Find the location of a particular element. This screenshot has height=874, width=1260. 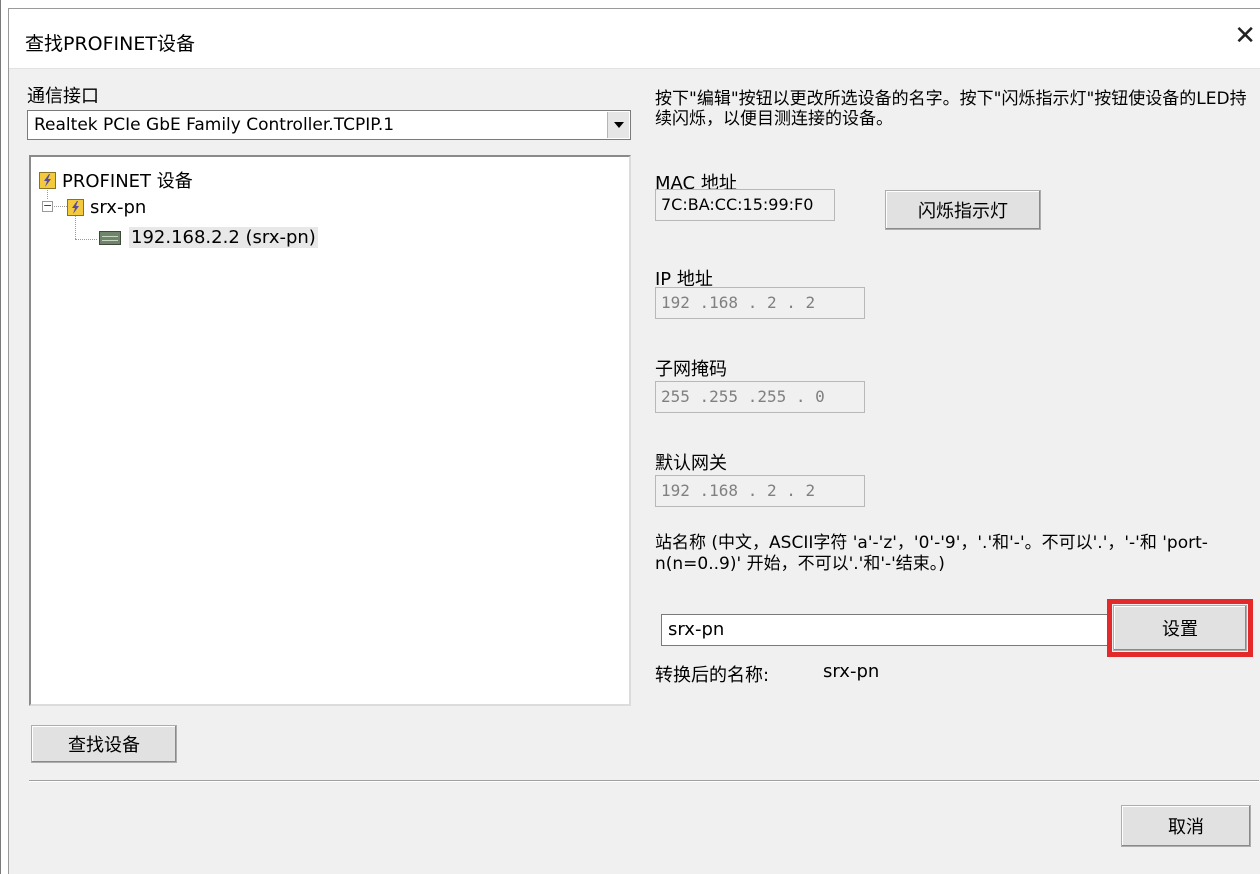

mac-field: 7C:BA:CC:15:99:F0 is located at coordinates (745, 205).